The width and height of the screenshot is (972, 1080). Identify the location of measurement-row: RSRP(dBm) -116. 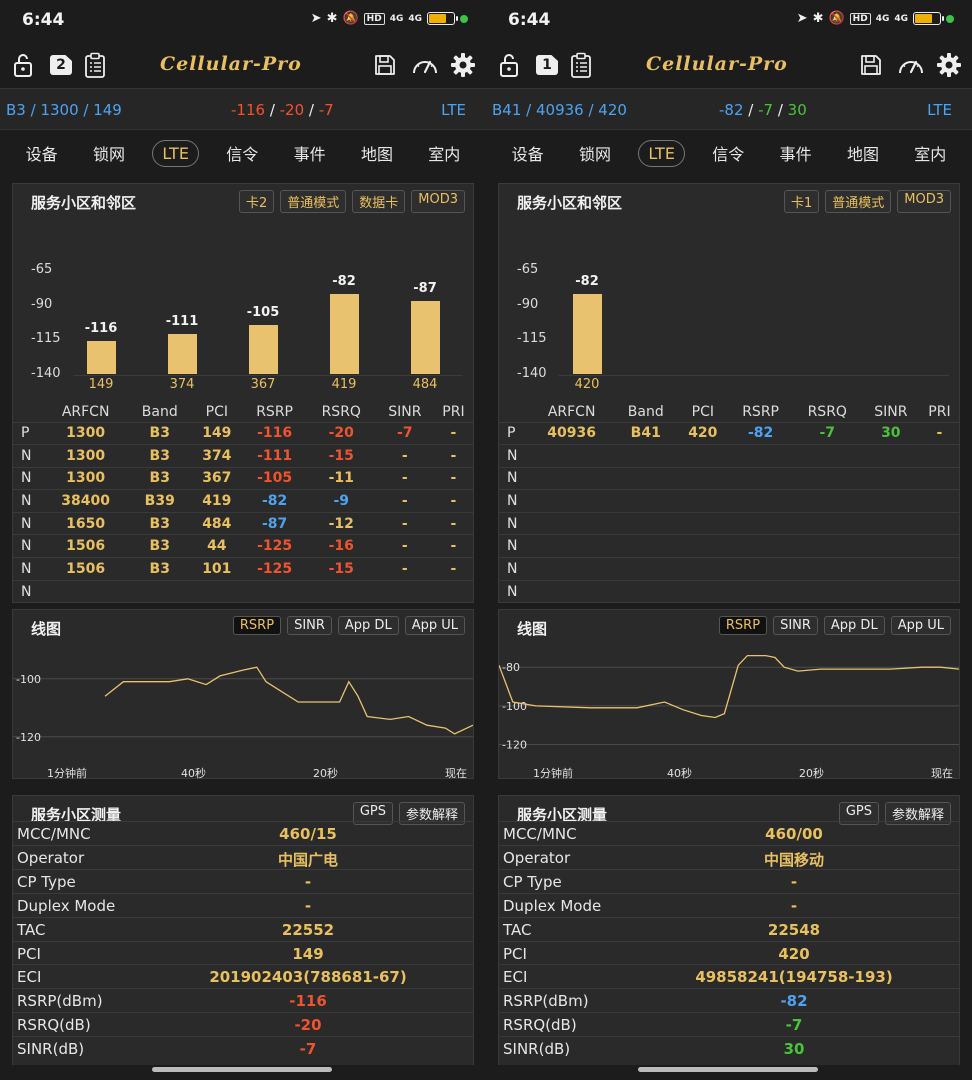
(243, 1000).